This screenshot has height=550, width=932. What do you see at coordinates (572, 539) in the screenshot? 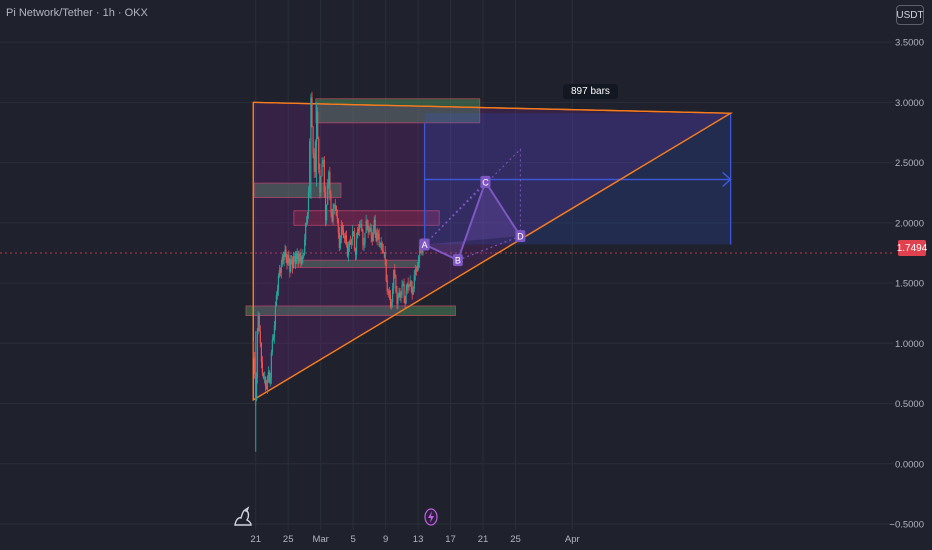
I see `x-tick-label: Apr` at bounding box center [572, 539].